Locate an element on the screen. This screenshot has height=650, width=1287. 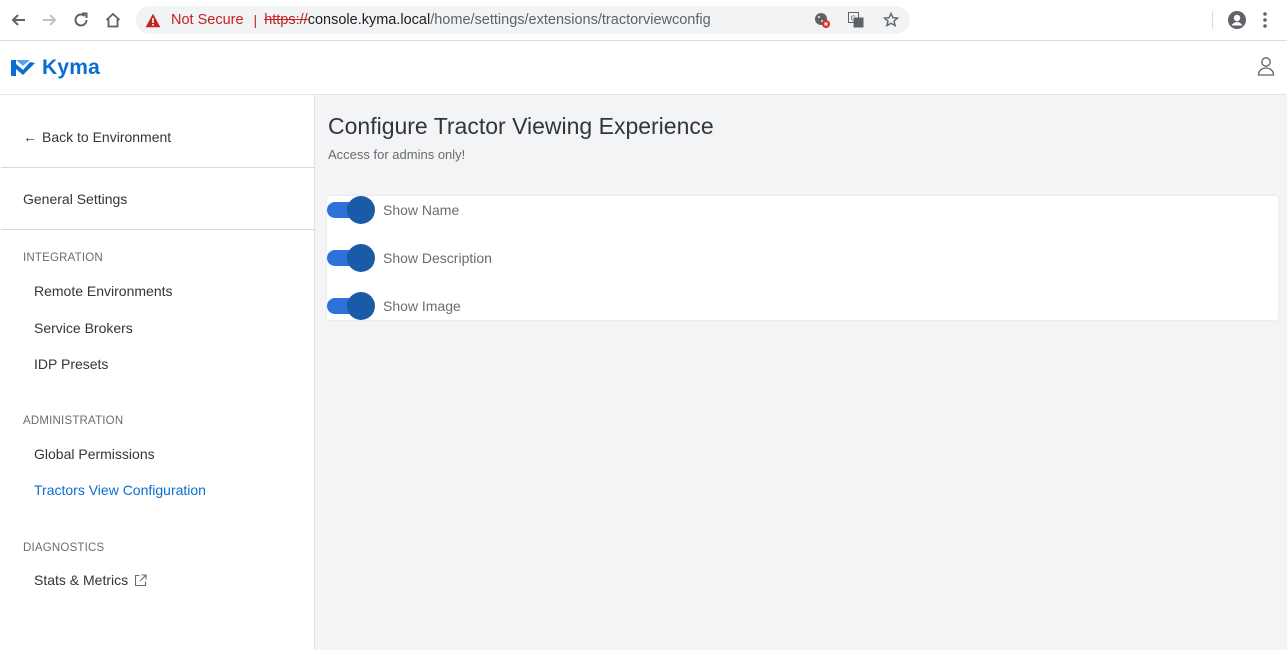
bookmark-star-icon is located at coordinates (891, 20).